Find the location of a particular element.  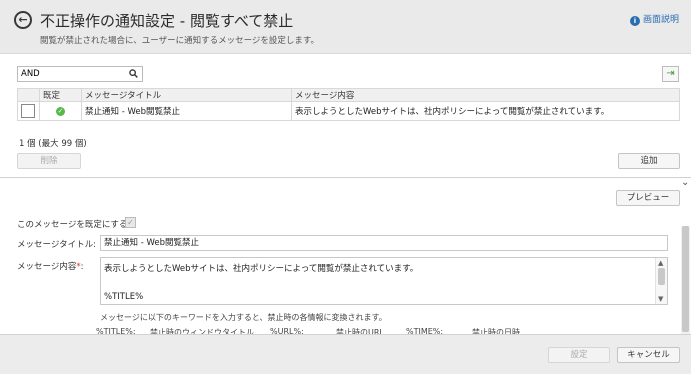

row-title: 禁止通知 - Web閲覧禁止 is located at coordinates (186, 111).